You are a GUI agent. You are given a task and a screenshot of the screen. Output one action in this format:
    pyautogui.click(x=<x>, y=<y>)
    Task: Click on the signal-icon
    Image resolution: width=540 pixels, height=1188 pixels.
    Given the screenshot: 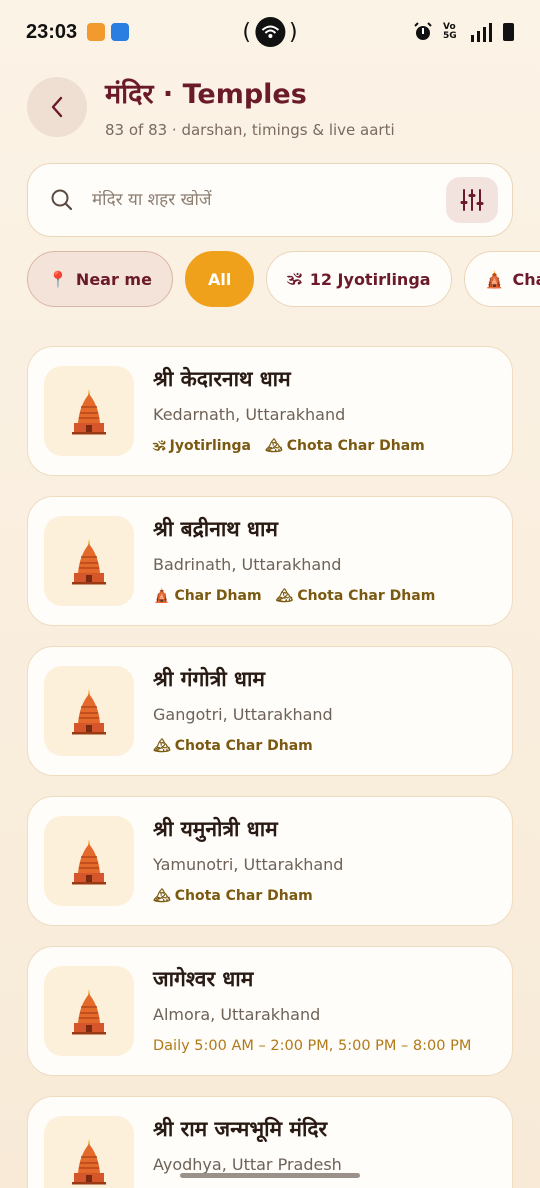 What is the action you would take?
    pyautogui.click(x=481, y=32)
    